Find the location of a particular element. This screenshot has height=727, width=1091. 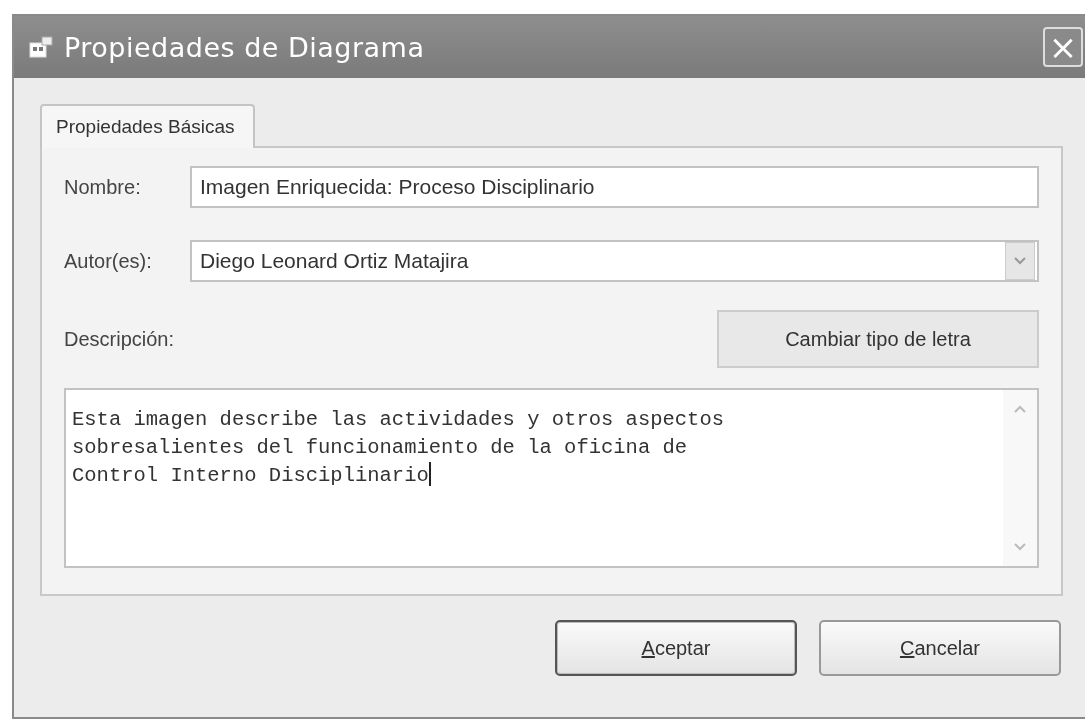

dialog-button: Aceptar is located at coordinates (676, 648).